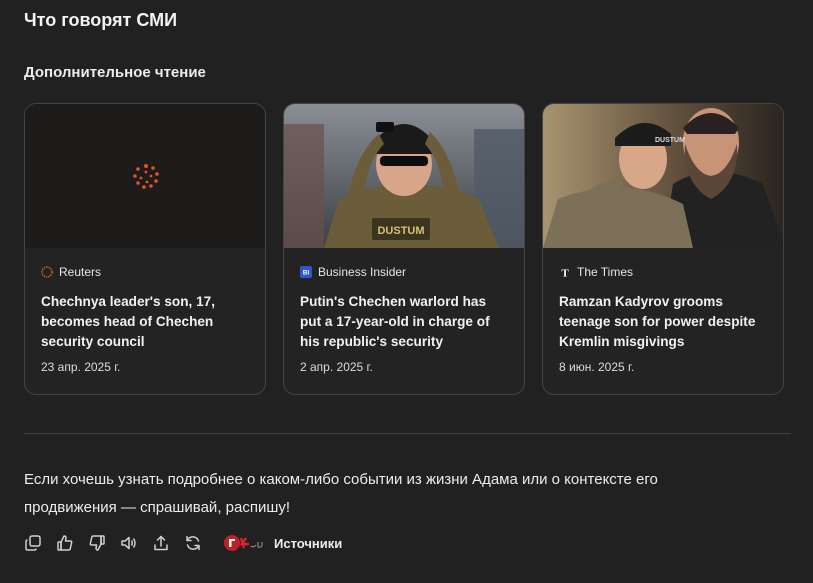 This screenshot has height=583, width=813. What do you see at coordinates (161, 543) in the screenshot?
I see `share-icon` at bounding box center [161, 543].